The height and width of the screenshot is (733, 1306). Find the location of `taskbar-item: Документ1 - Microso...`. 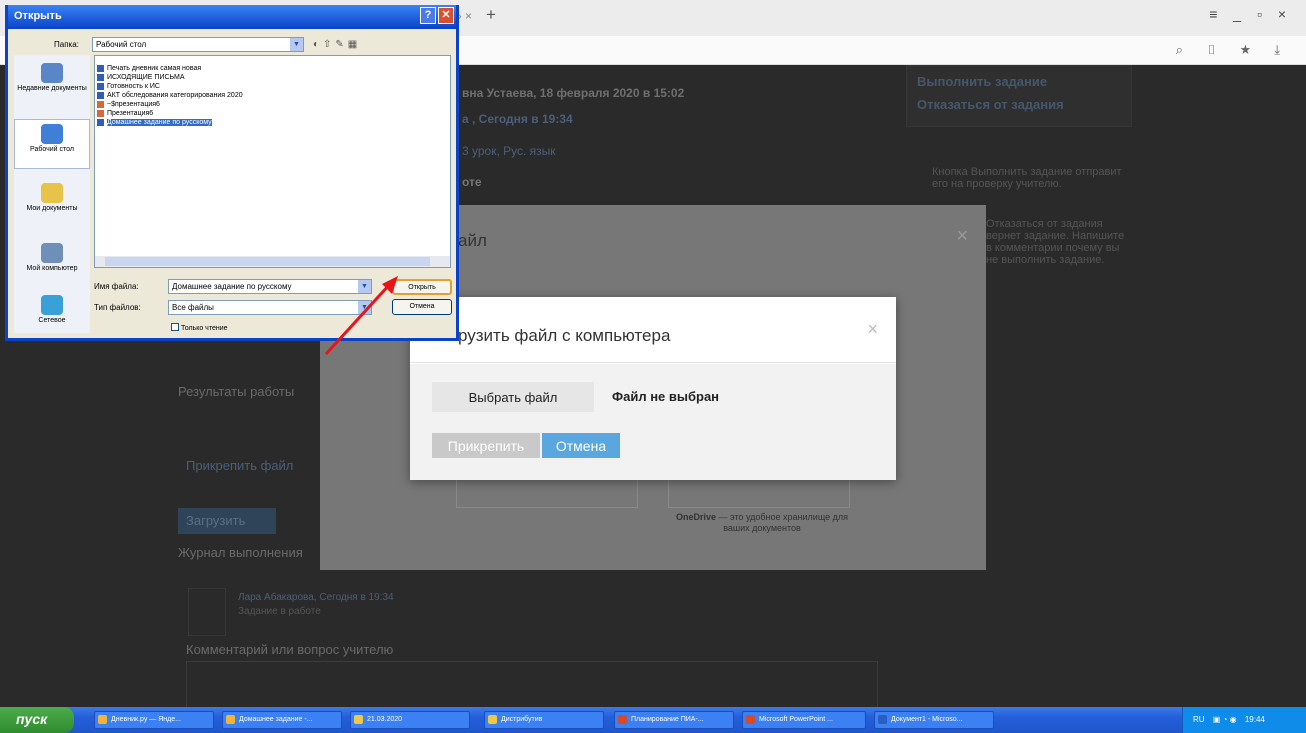

taskbar-item: Документ1 - Microso... is located at coordinates (934, 720).